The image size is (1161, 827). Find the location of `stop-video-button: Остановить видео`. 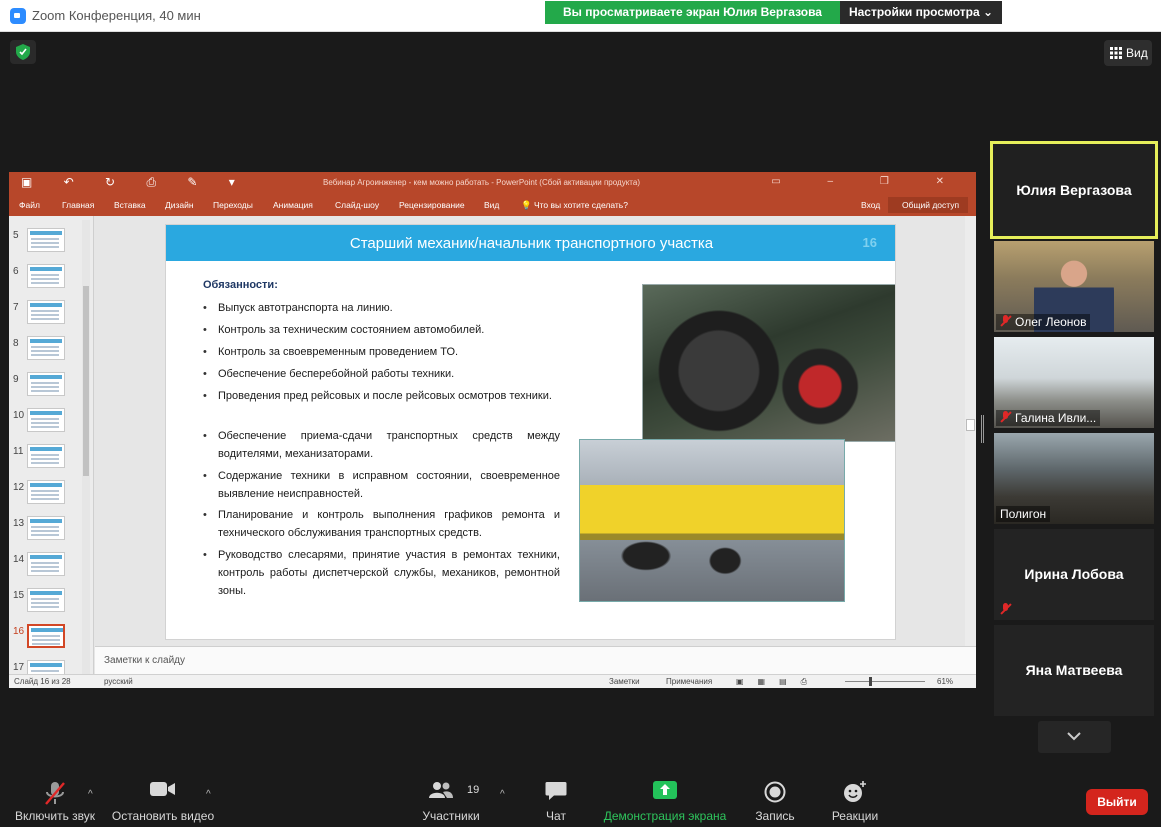

stop-video-button: Остановить видео is located at coordinates (163, 796).